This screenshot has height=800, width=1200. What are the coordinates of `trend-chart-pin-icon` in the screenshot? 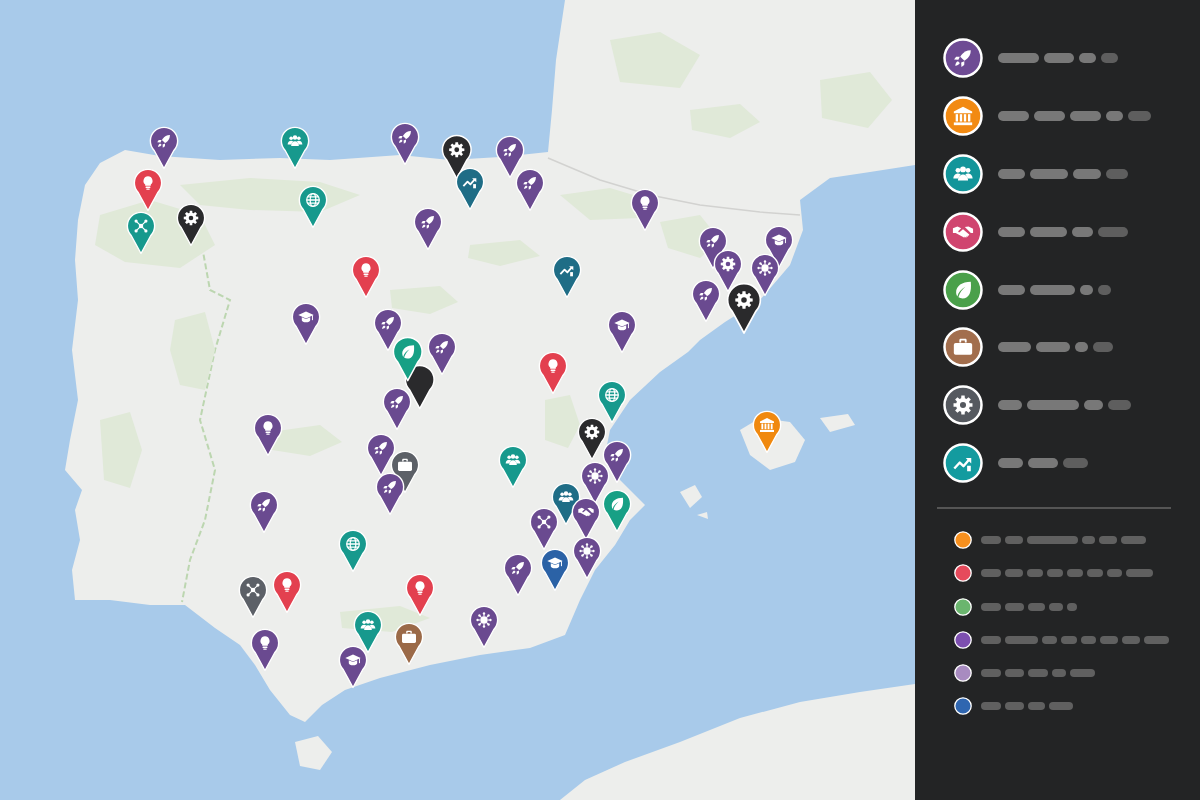 It's located at (470, 189).